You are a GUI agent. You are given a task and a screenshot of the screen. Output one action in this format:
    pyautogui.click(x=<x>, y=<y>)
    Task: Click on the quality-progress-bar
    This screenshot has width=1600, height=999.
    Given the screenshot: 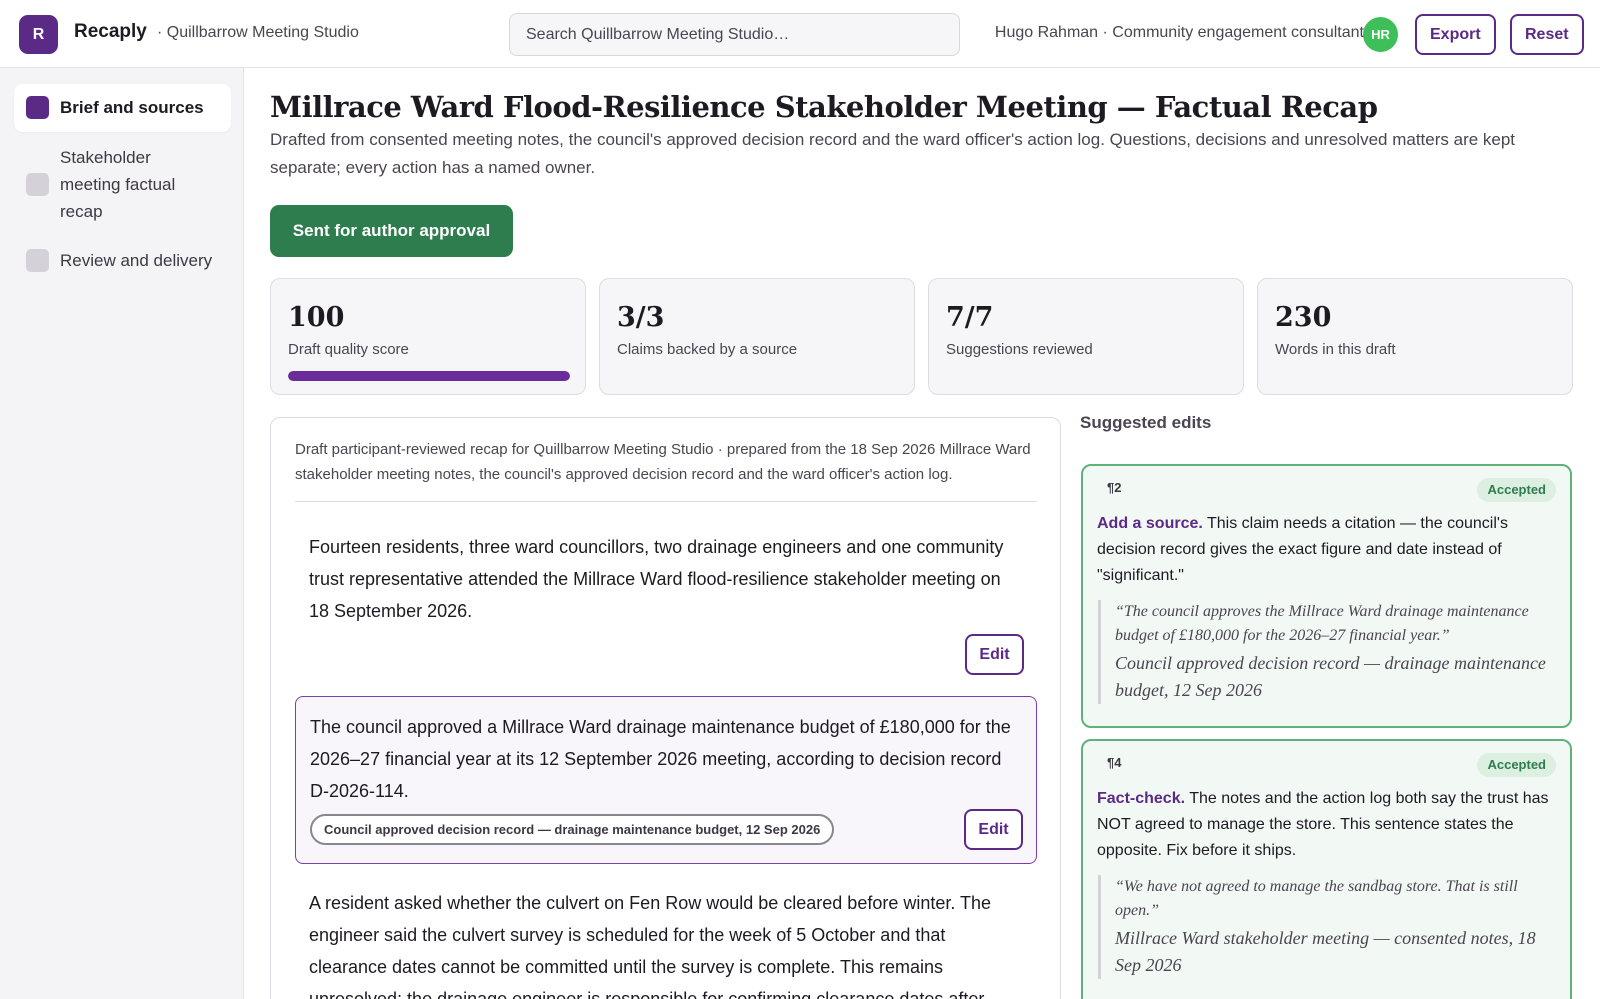 What is the action you would take?
    pyautogui.click(x=429, y=376)
    